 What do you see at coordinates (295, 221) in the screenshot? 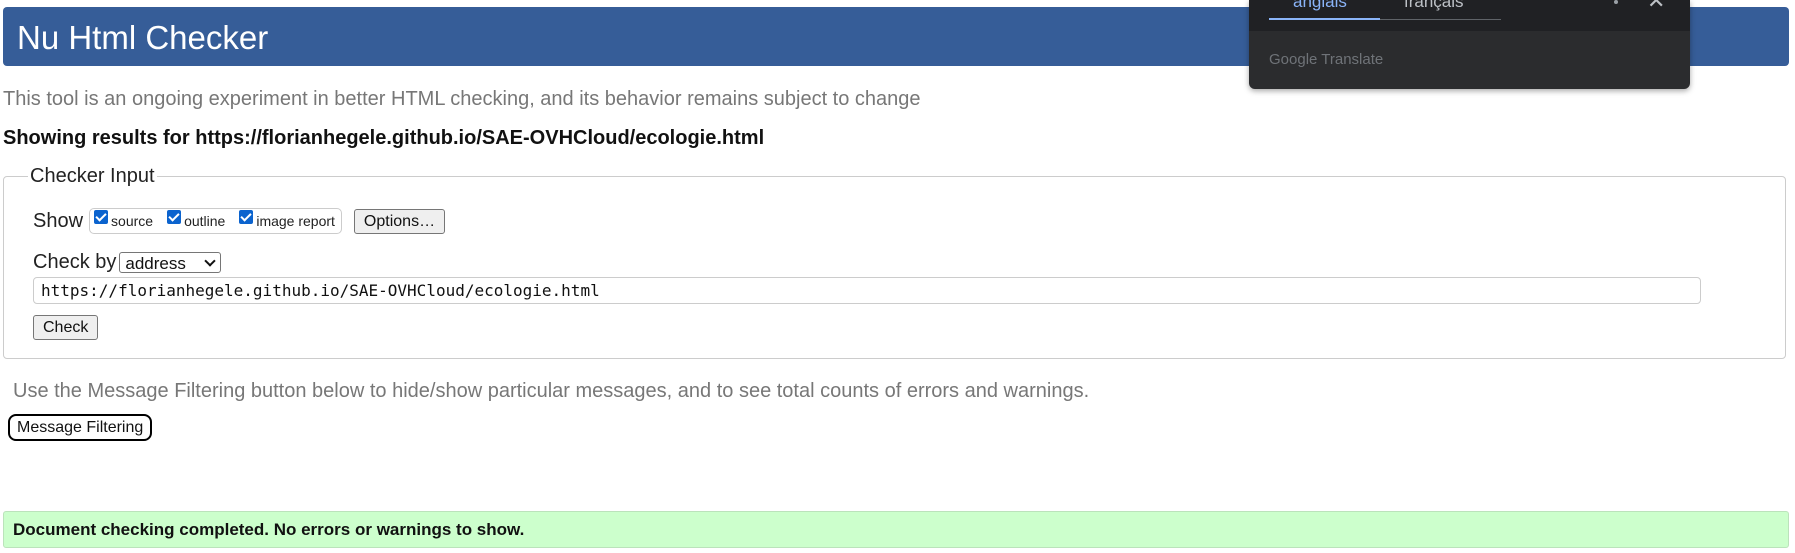
I see `image-report-checkbox-label: image report` at bounding box center [295, 221].